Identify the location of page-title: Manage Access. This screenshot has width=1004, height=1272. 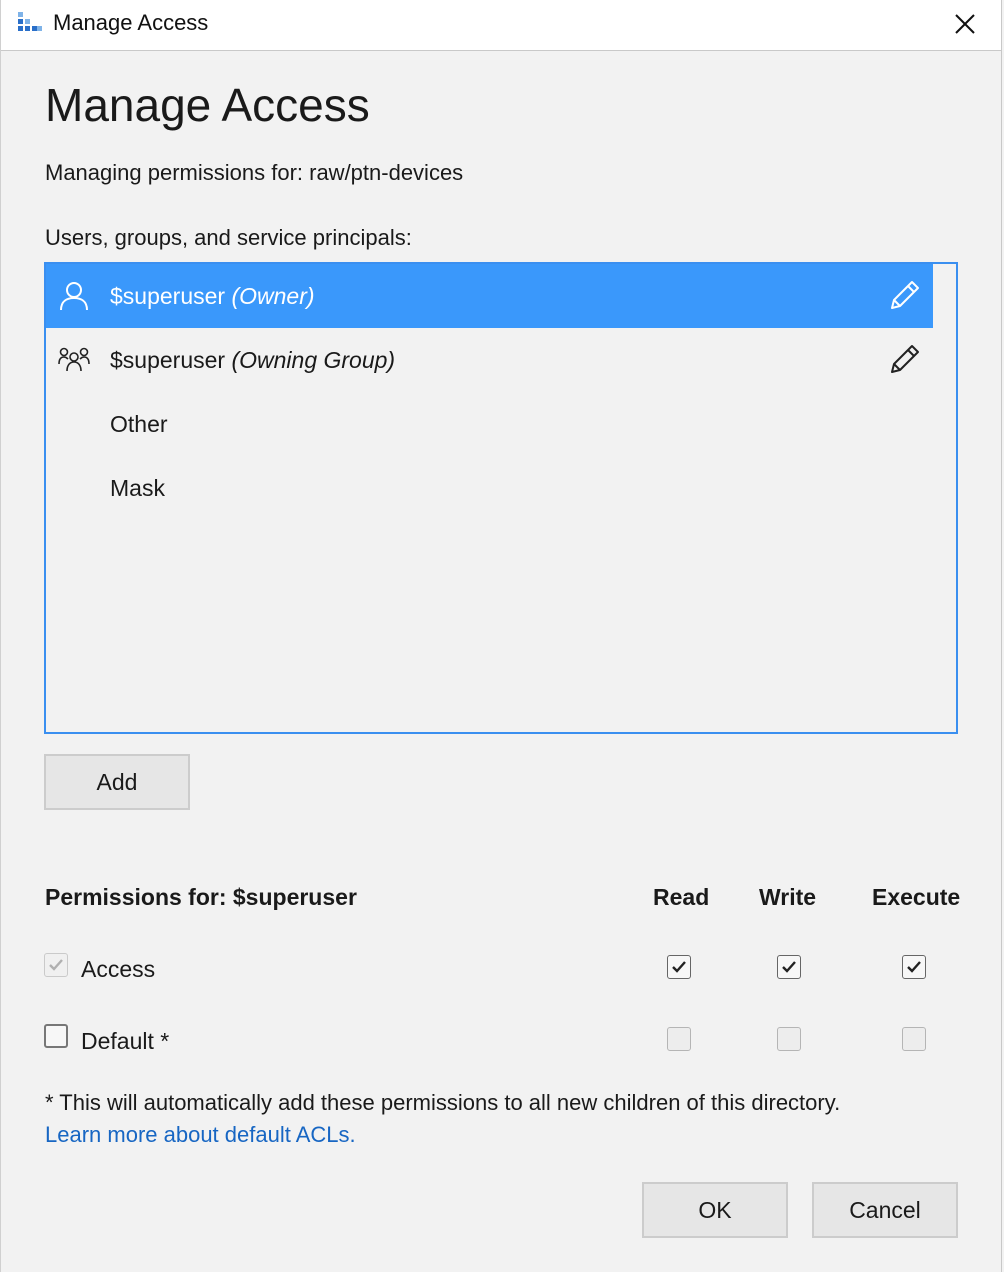
(207, 105).